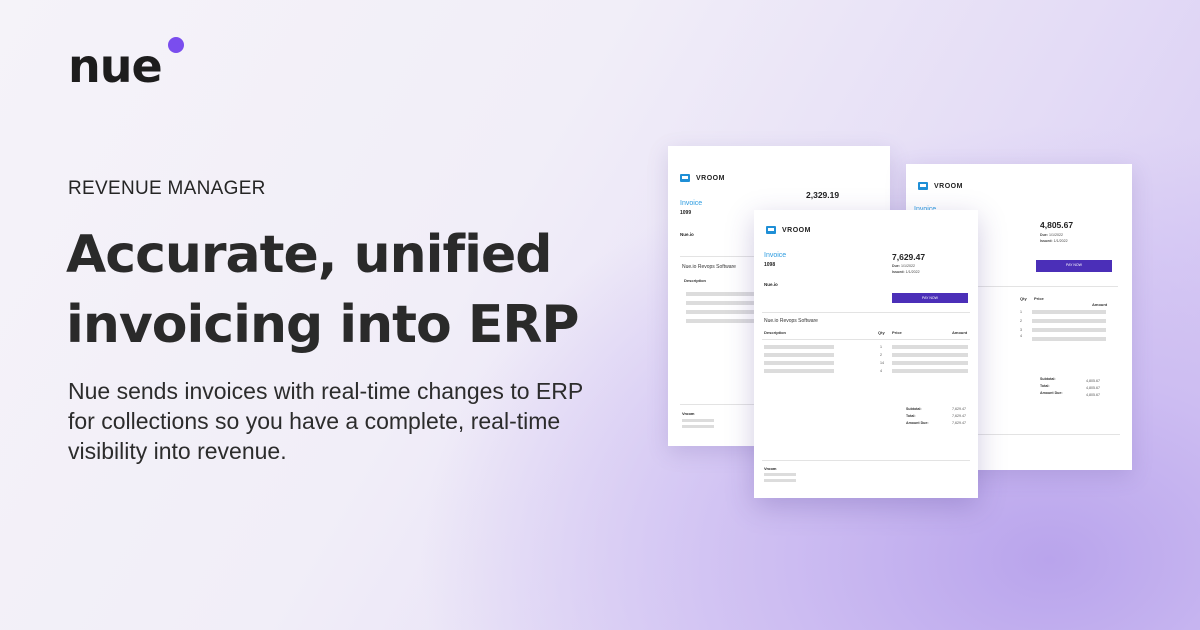  I want to click on amount-due-value: 4,805.67, so click(1093, 395).